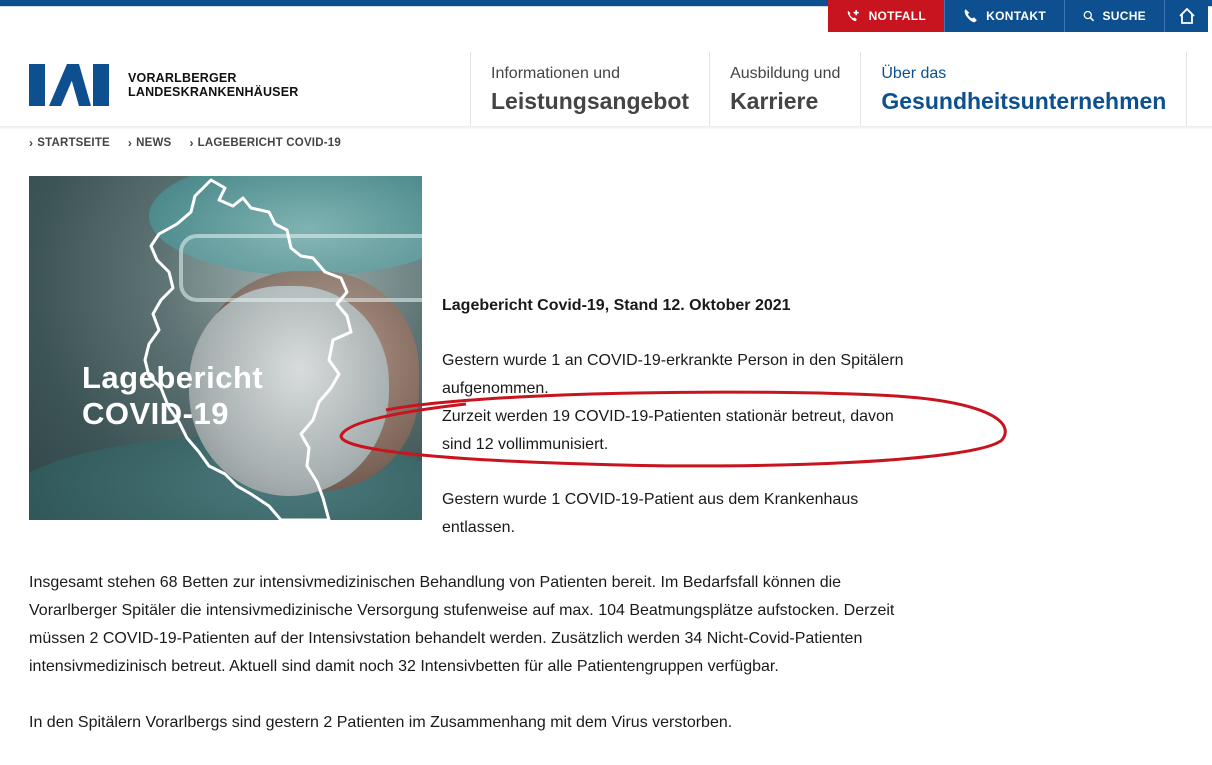  I want to click on nav-item-subtitle: Ausbildung und, so click(785, 73).